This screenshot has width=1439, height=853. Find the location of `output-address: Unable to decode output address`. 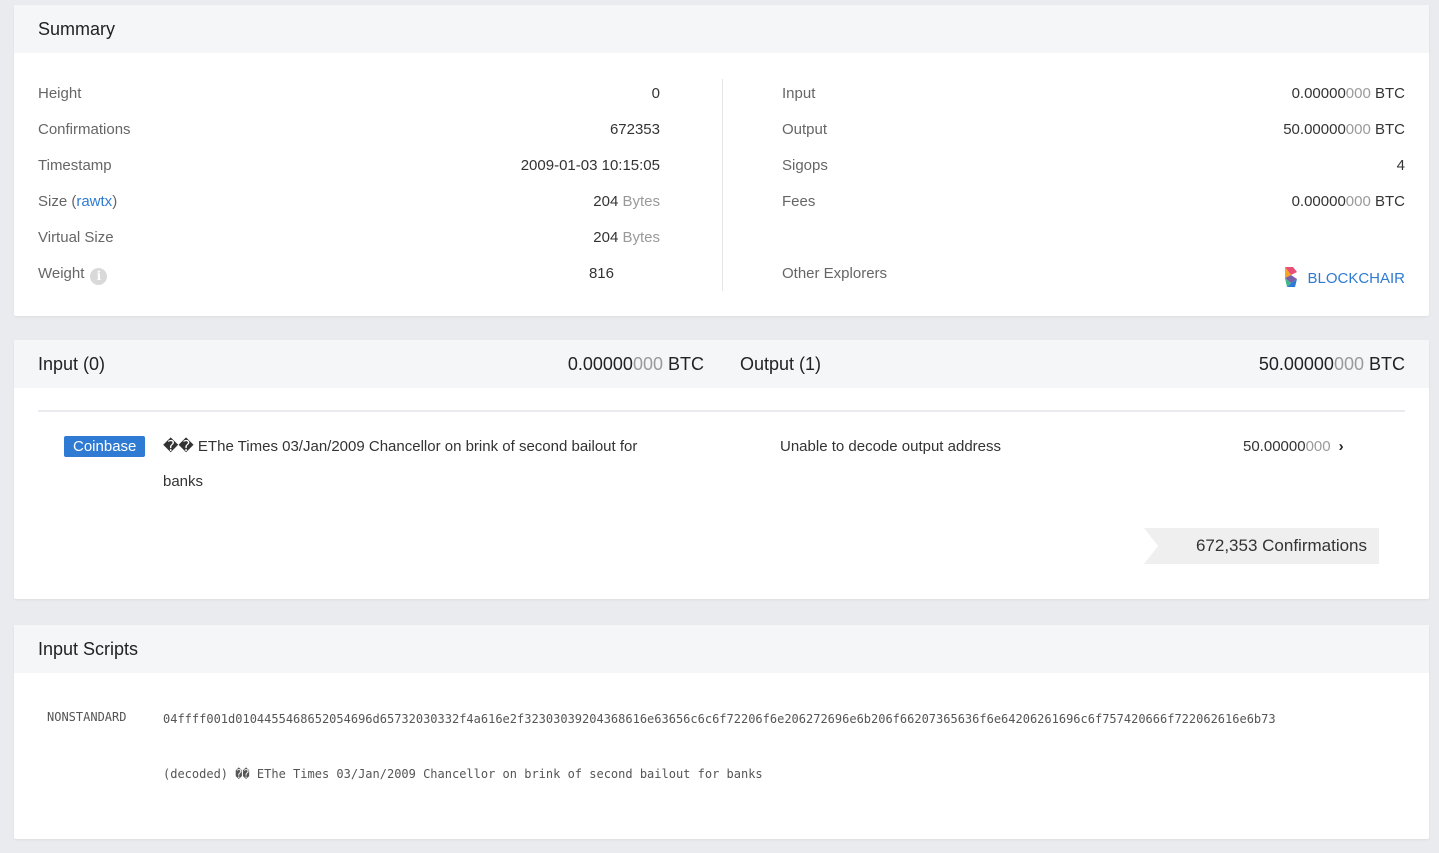

output-address: Unable to decode output address is located at coordinates (890, 446).